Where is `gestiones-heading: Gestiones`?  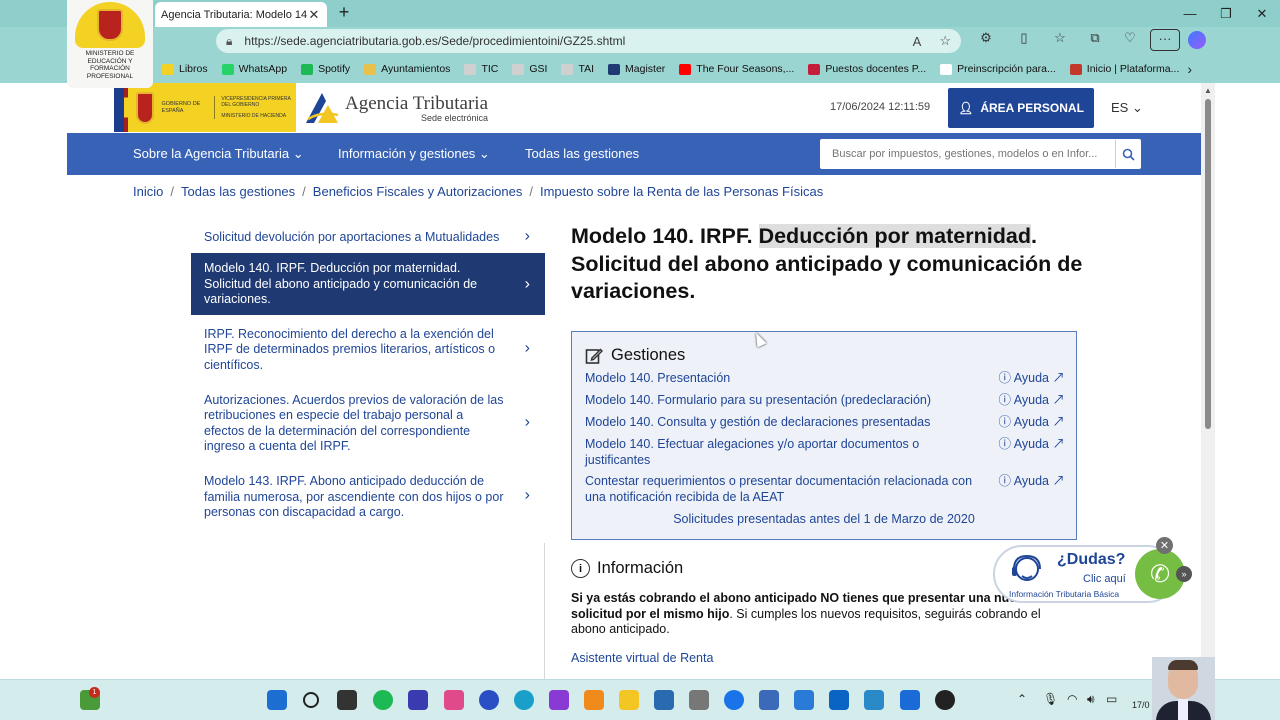 gestiones-heading: Gestiones is located at coordinates (635, 355).